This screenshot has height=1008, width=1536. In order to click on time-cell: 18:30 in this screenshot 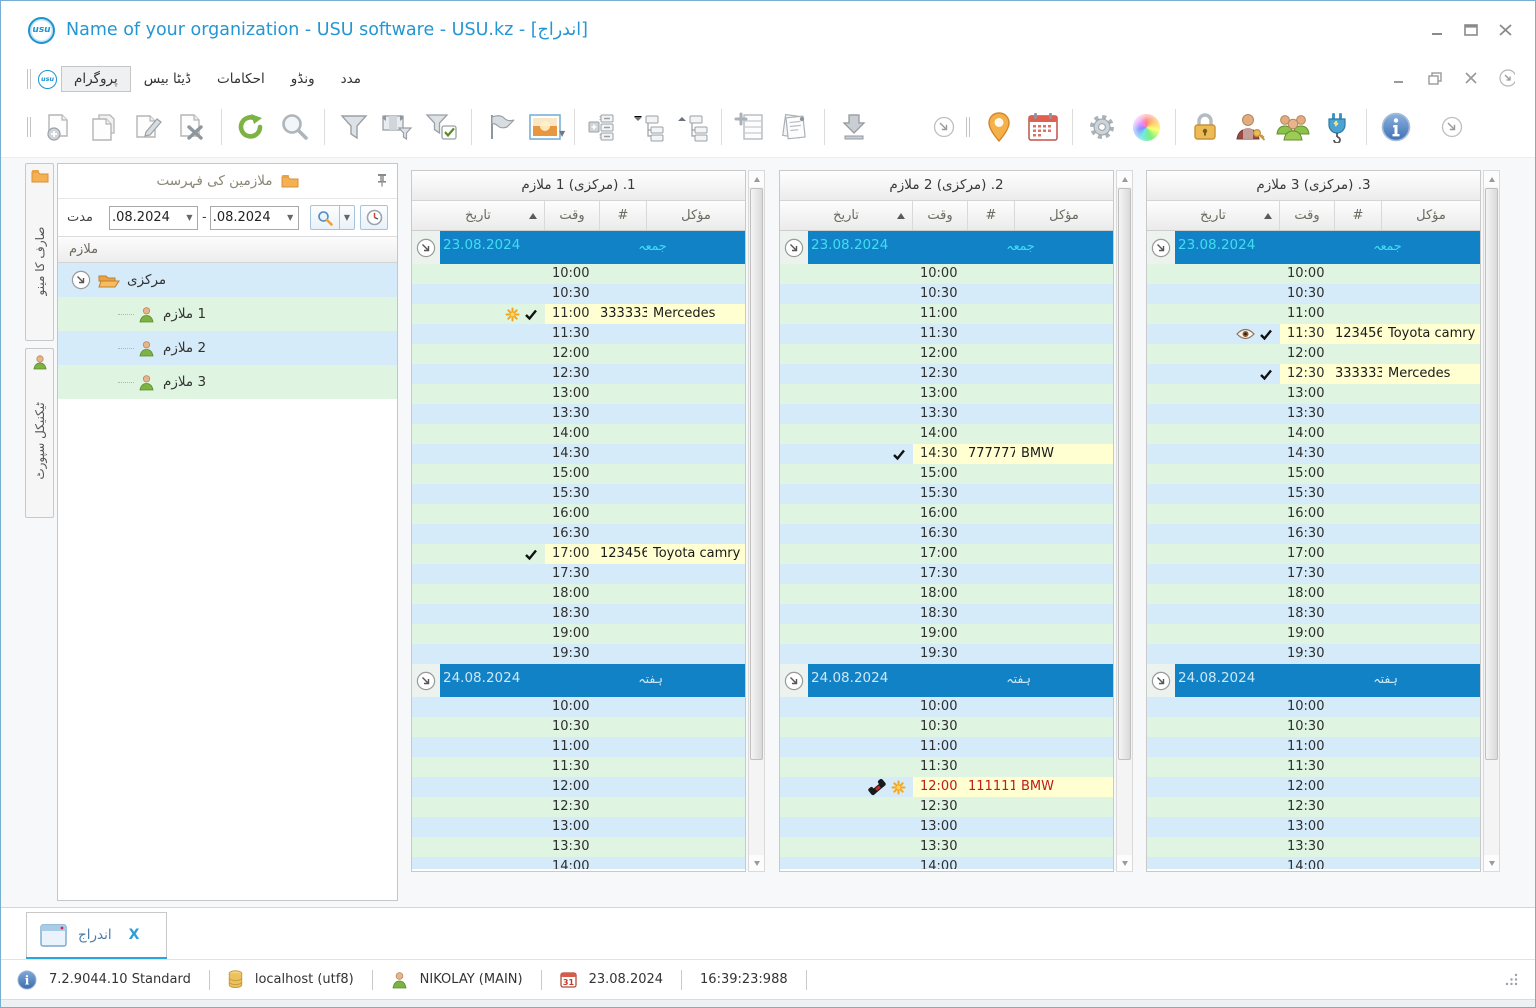, I will do `click(572, 614)`.